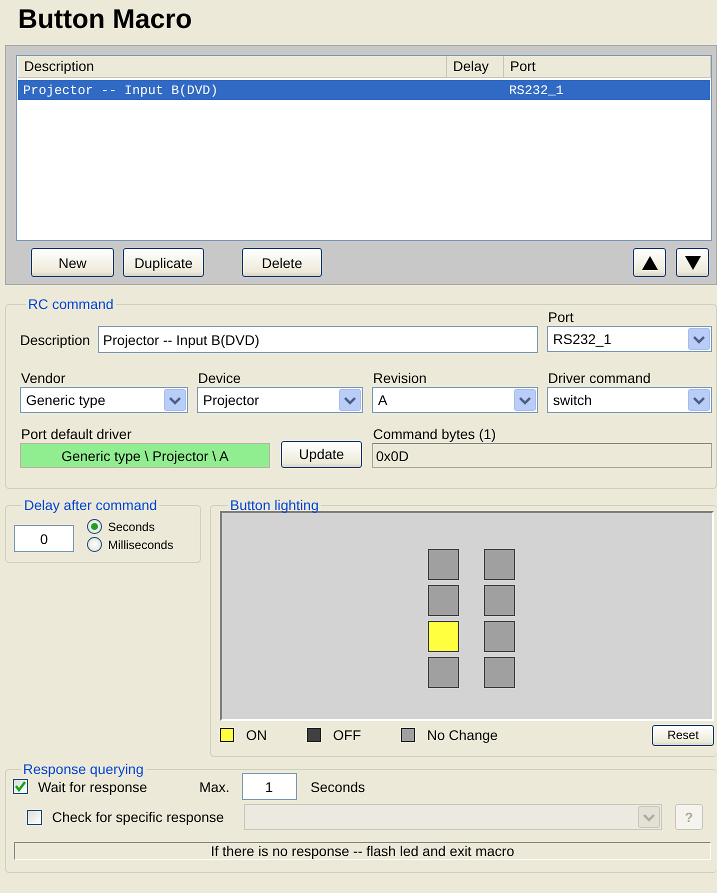  What do you see at coordinates (542, 455) in the screenshot?
I see `readonly-field: 0x0D` at bounding box center [542, 455].